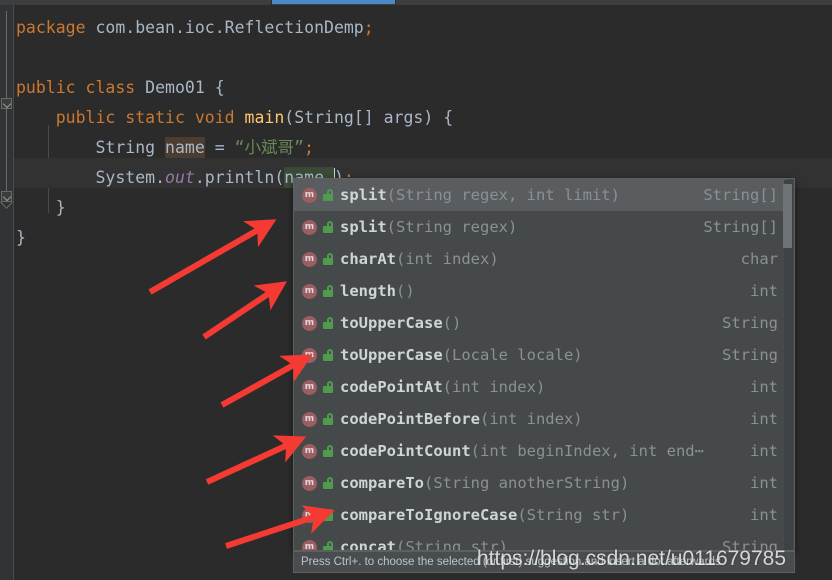 Image resolution: width=832 pixels, height=580 pixels. What do you see at coordinates (136, 2) in the screenshot?
I see `tab-strip-left` at bounding box center [136, 2].